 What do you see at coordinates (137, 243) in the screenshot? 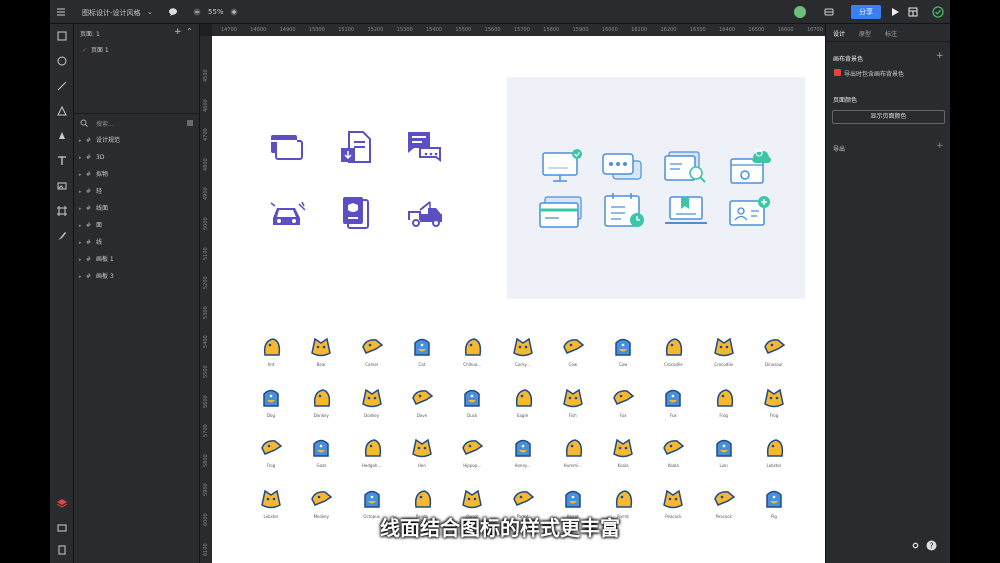
I see `layer-item: ▸ # 线` at bounding box center [137, 243].